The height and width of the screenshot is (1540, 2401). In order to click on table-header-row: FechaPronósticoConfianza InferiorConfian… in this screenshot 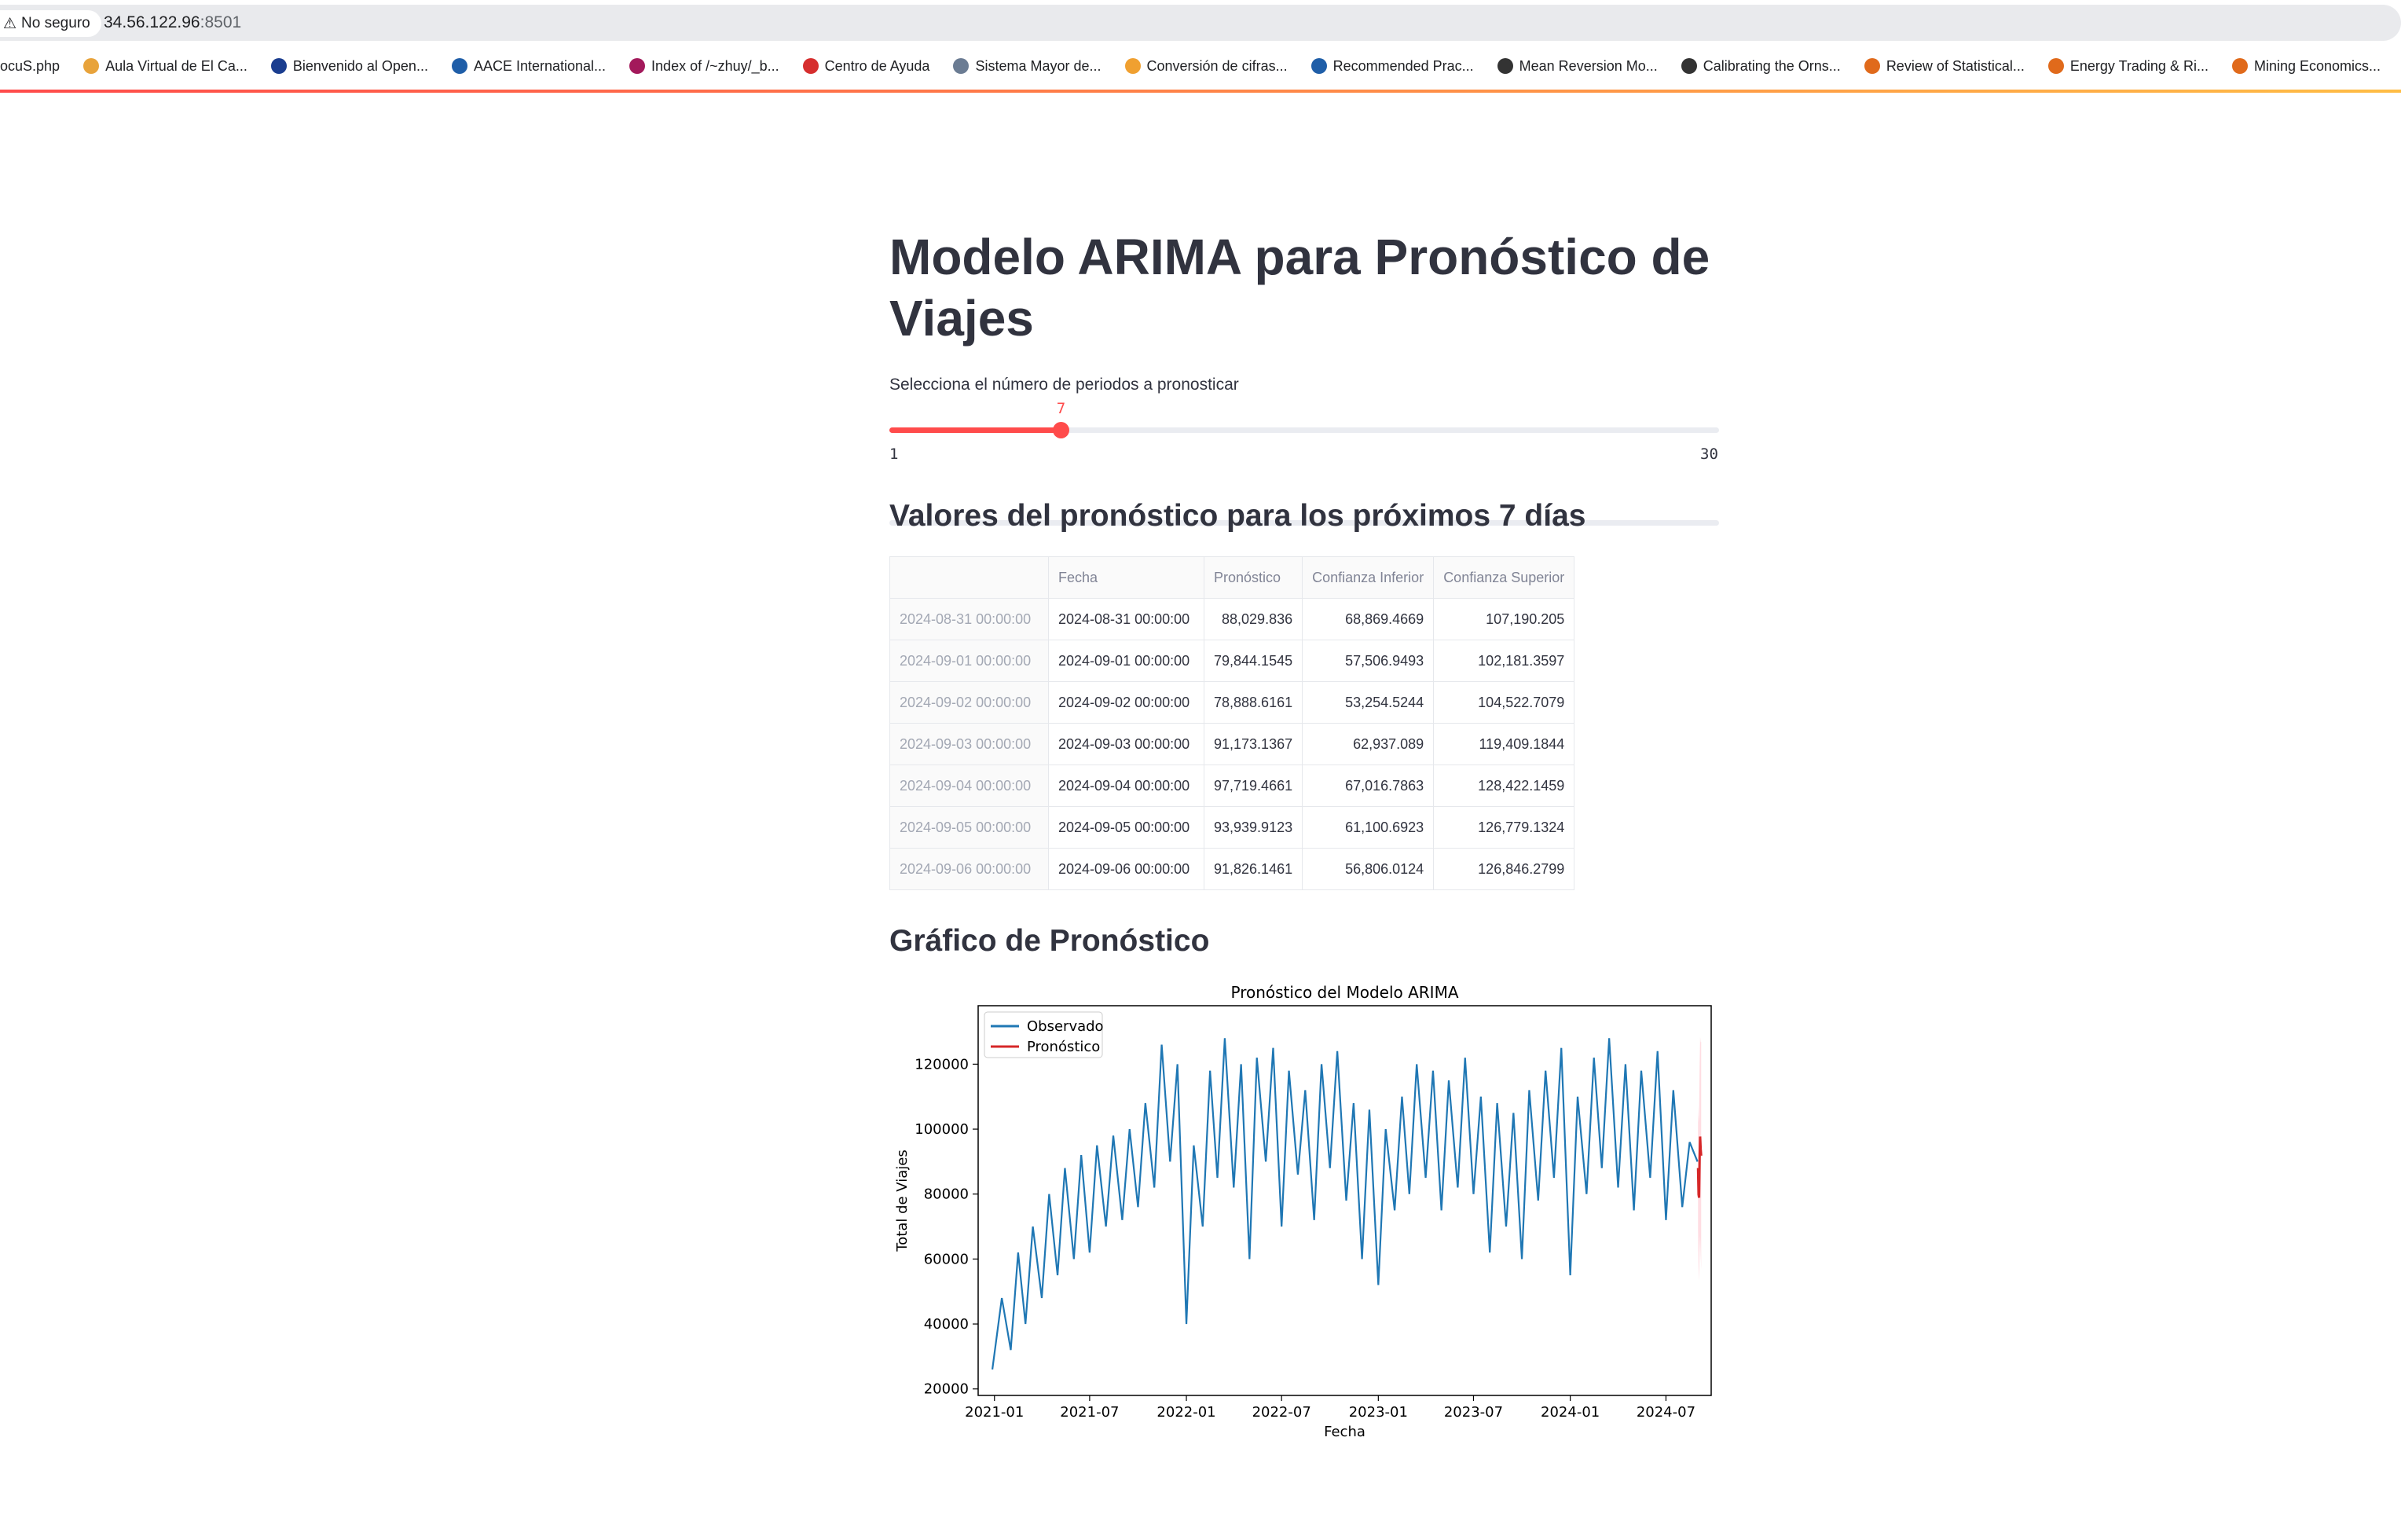, I will do `click(1232, 578)`.